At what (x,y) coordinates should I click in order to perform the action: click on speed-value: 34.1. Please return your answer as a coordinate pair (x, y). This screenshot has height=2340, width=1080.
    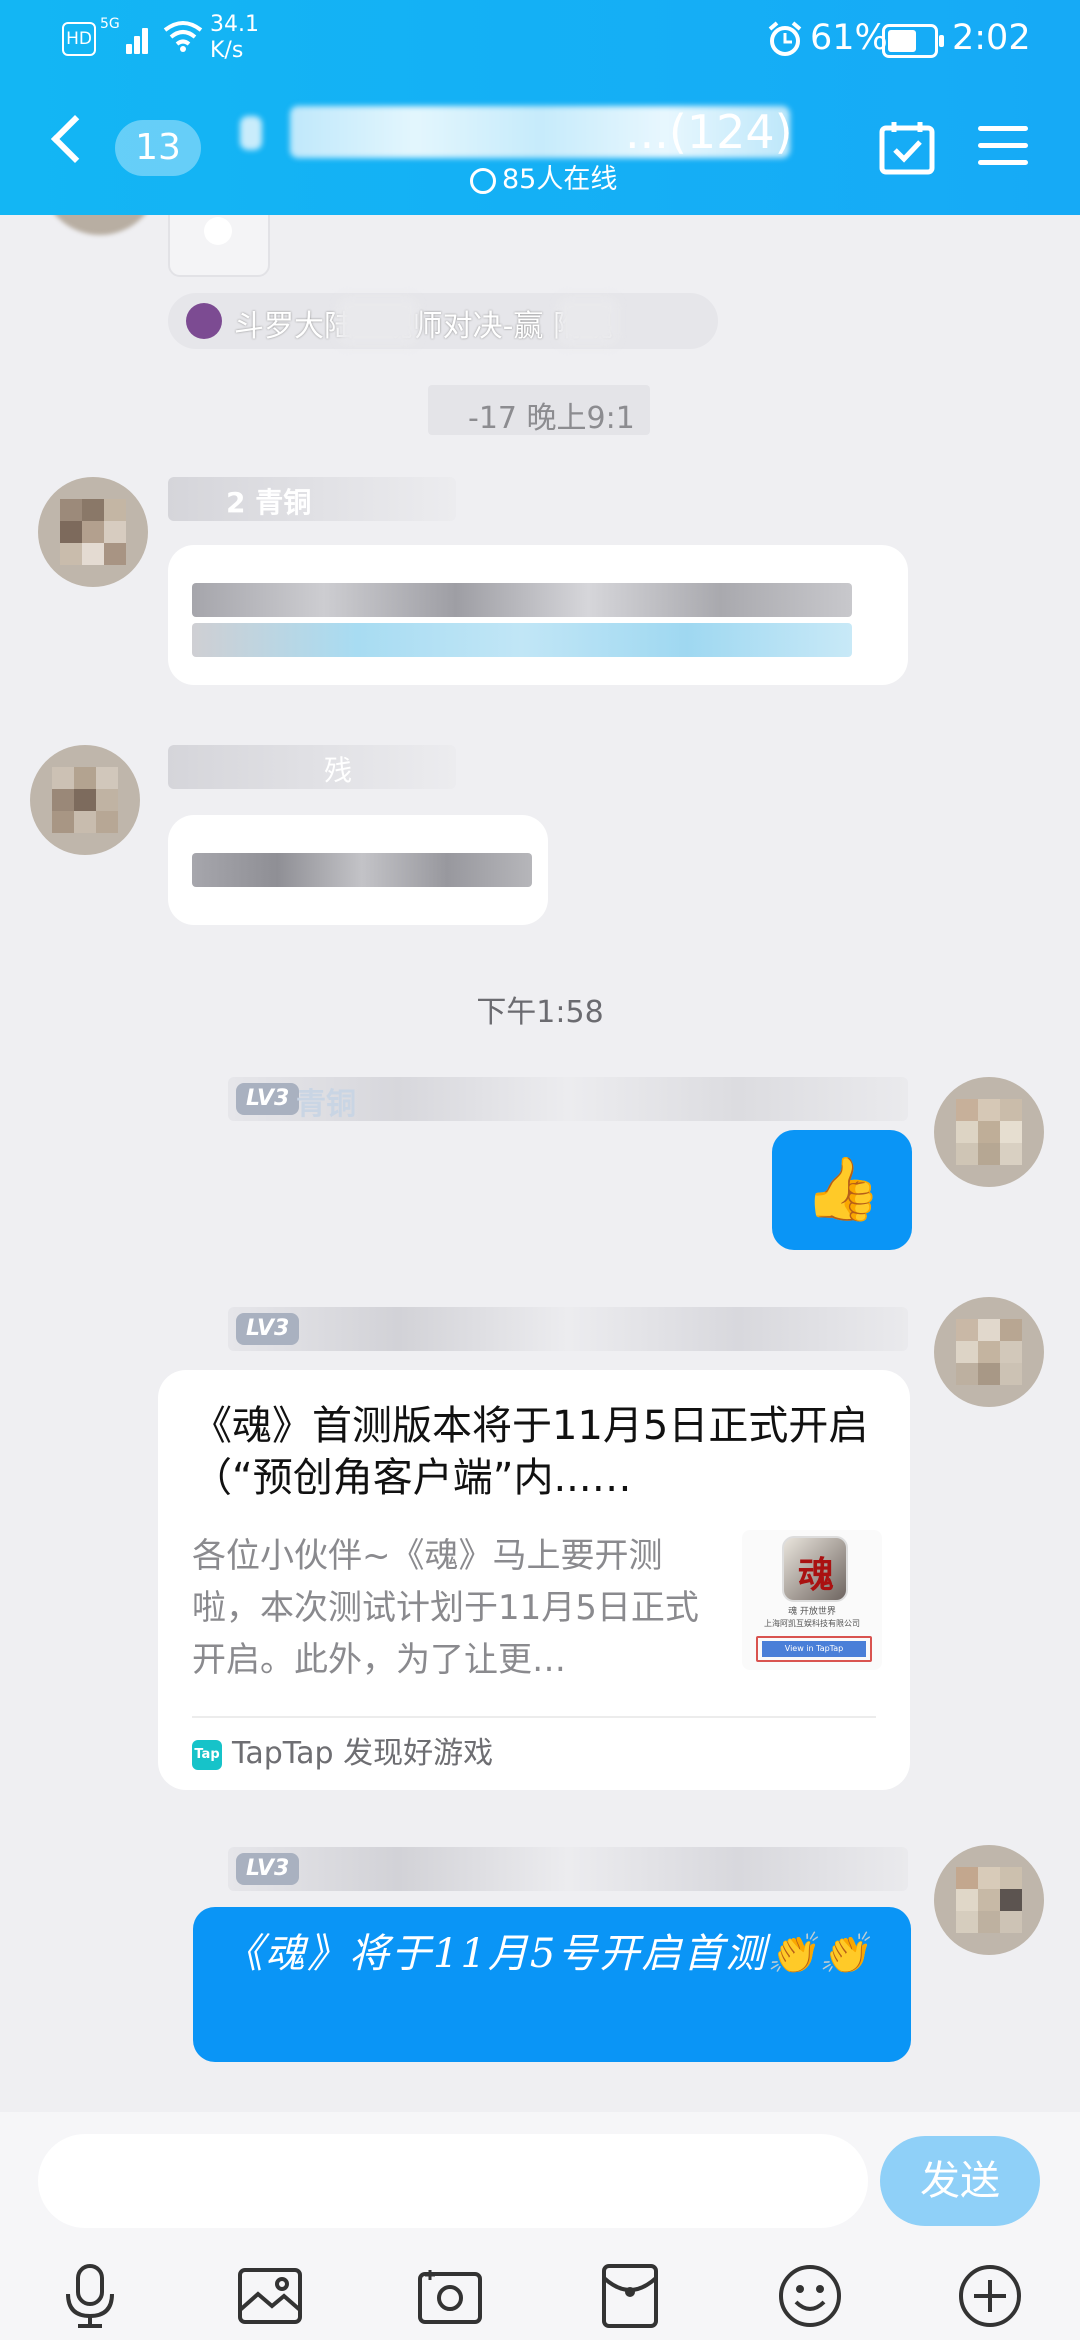
    Looking at the image, I should click on (234, 24).